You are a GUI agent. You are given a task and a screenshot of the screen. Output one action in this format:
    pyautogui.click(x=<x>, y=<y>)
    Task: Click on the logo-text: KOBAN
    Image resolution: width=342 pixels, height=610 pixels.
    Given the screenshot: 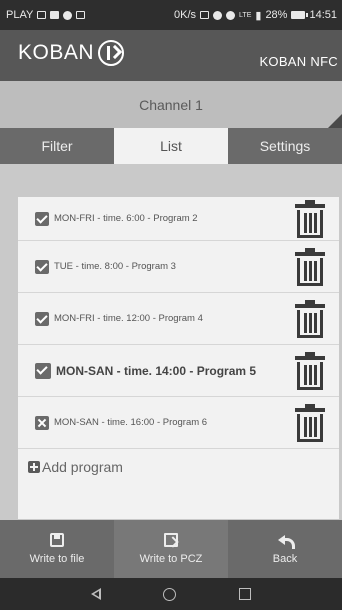 What is the action you would take?
    pyautogui.click(x=56, y=52)
    